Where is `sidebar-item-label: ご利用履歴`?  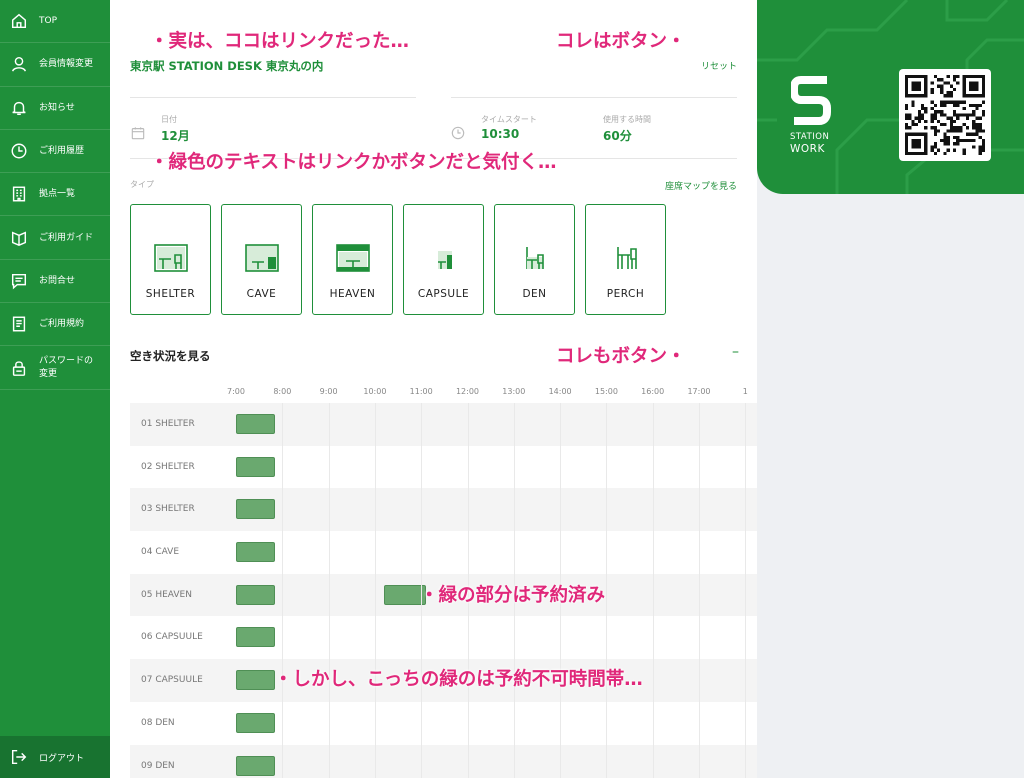
sidebar-item-label: ご利用履歴 is located at coordinates (62, 150).